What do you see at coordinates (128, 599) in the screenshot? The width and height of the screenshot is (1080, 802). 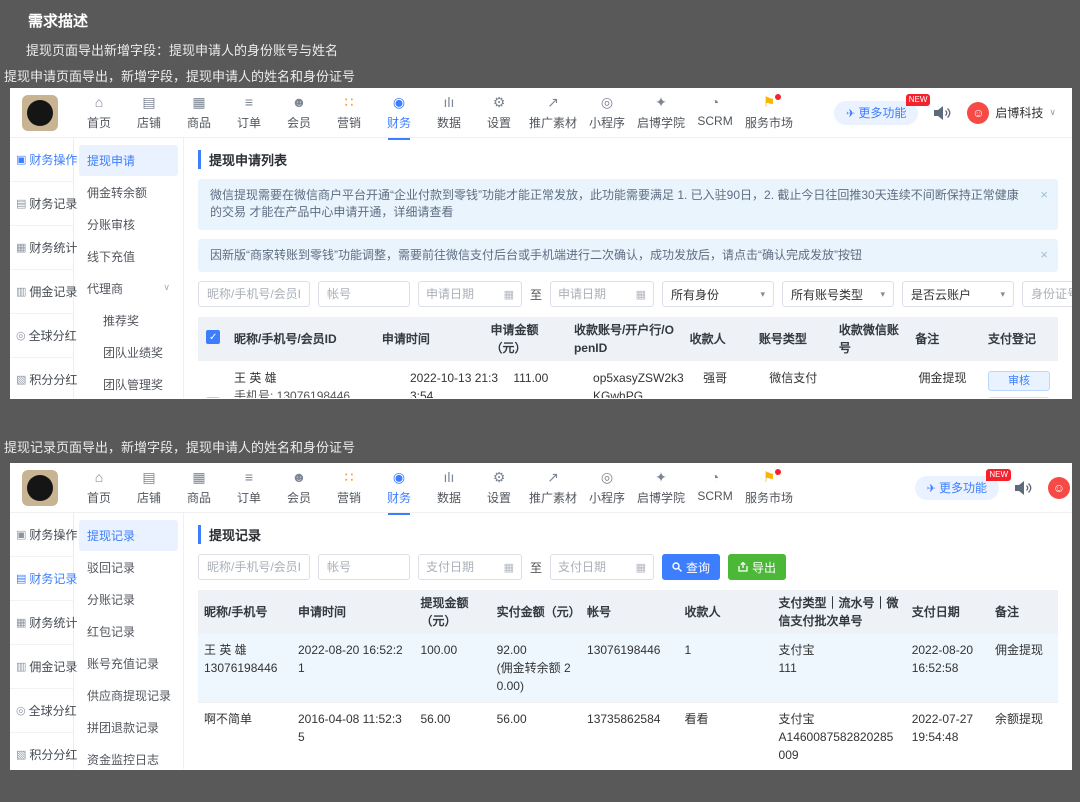 I see `submenu-item: 分账记录` at bounding box center [128, 599].